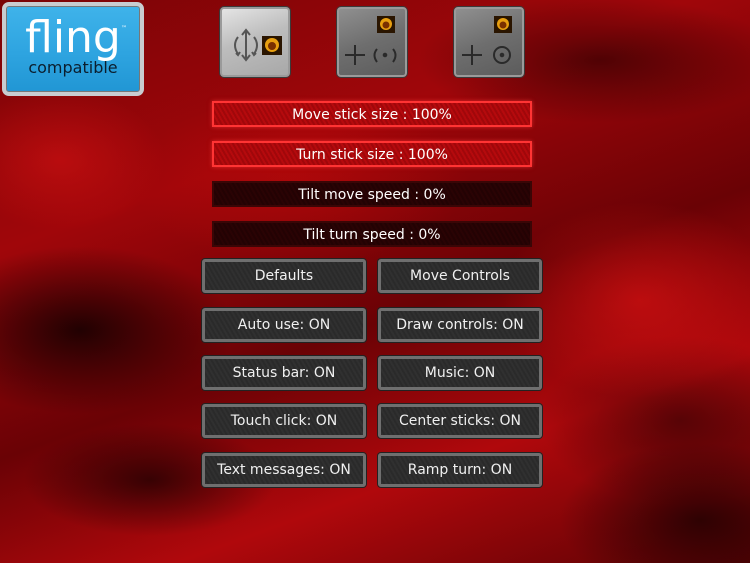 The image size is (750, 563). What do you see at coordinates (124, 28) in the screenshot?
I see `logo-trademark: ™` at bounding box center [124, 28].